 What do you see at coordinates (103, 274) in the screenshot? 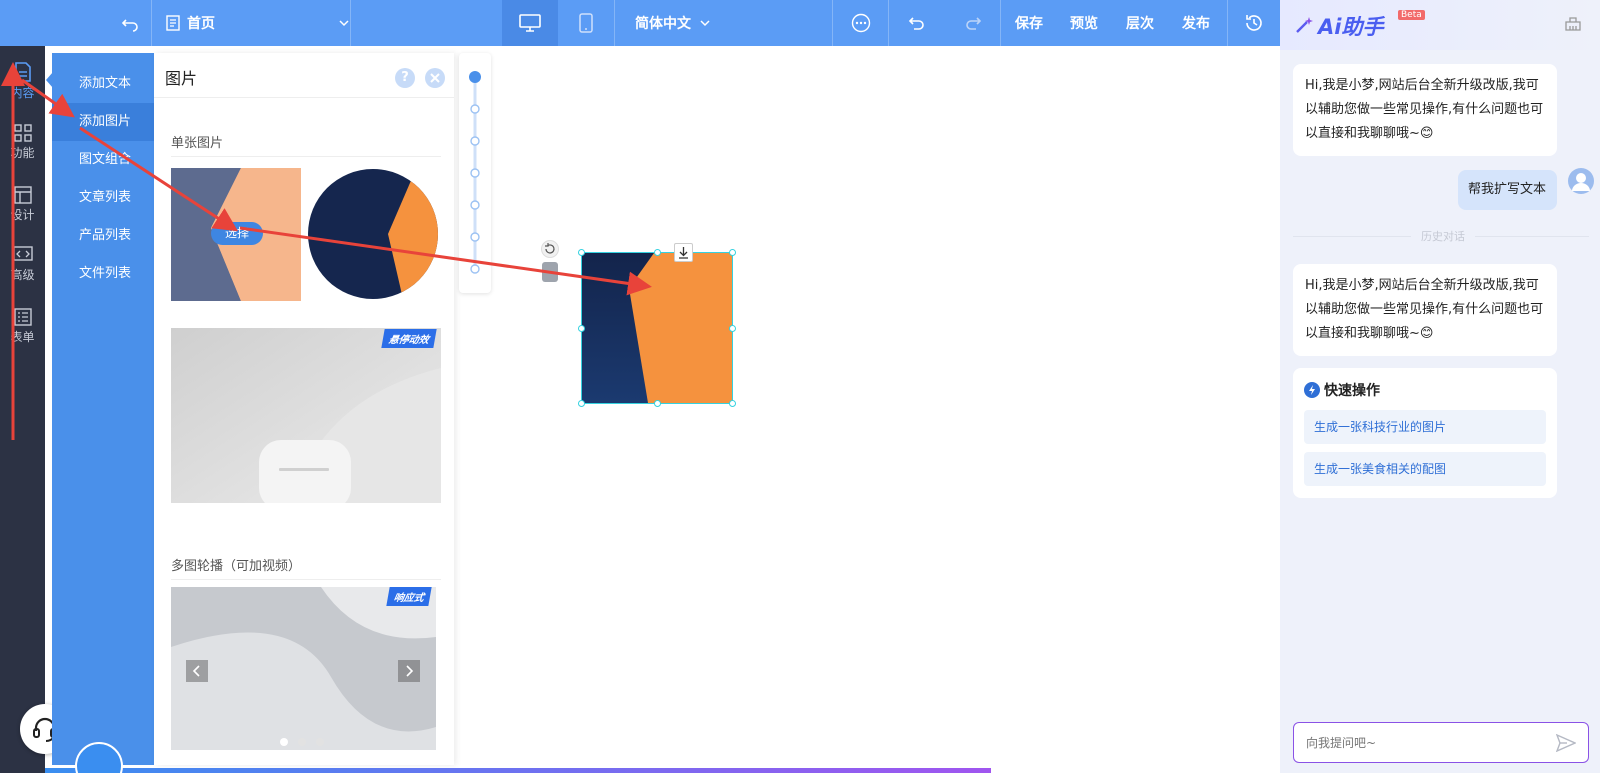
I see `nav-item-file-list: 文件列表` at bounding box center [103, 274].